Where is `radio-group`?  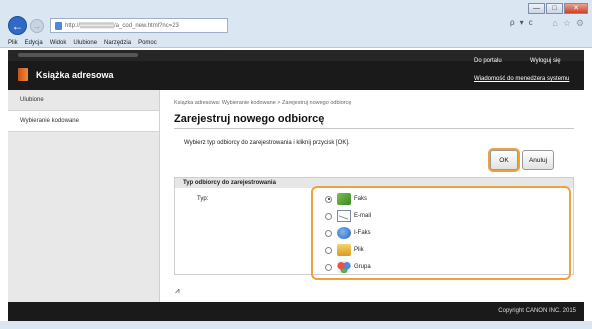 radio-group is located at coordinates (328, 267).